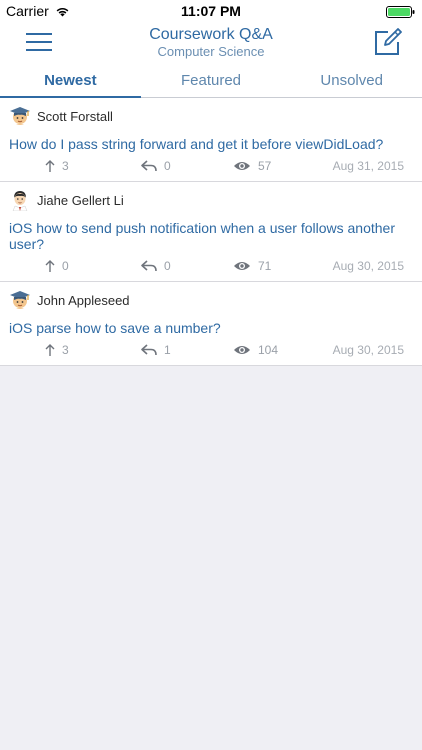 This screenshot has height=750, width=422. Describe the element at coordinates (255, 350) in the screenshot. I see `view-stat: 104` at that location.